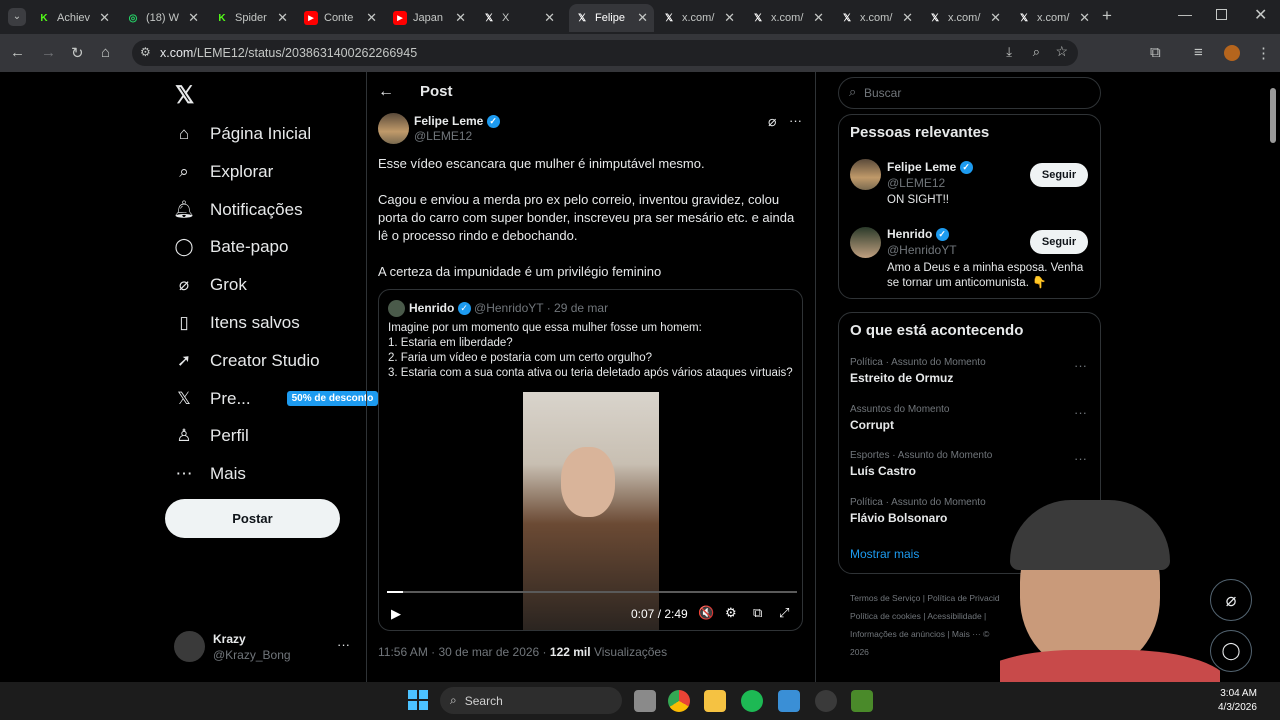  What do you see at coordinates (715, 701) in the screenshot?
I see `file-explorer-icon` at bounding box center [715, 701].